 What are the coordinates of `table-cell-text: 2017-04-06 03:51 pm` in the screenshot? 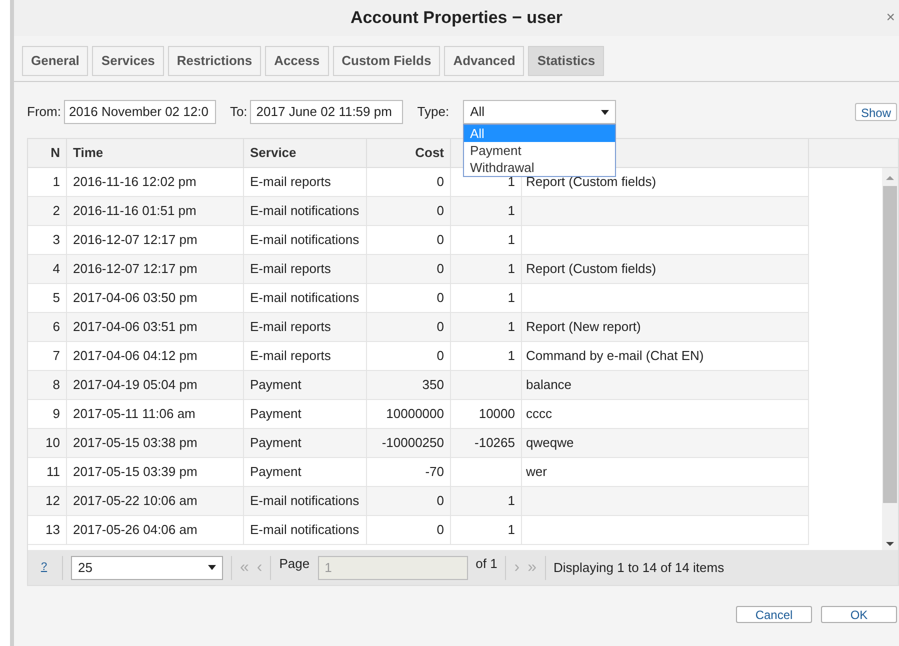 It's located at (135, 327).